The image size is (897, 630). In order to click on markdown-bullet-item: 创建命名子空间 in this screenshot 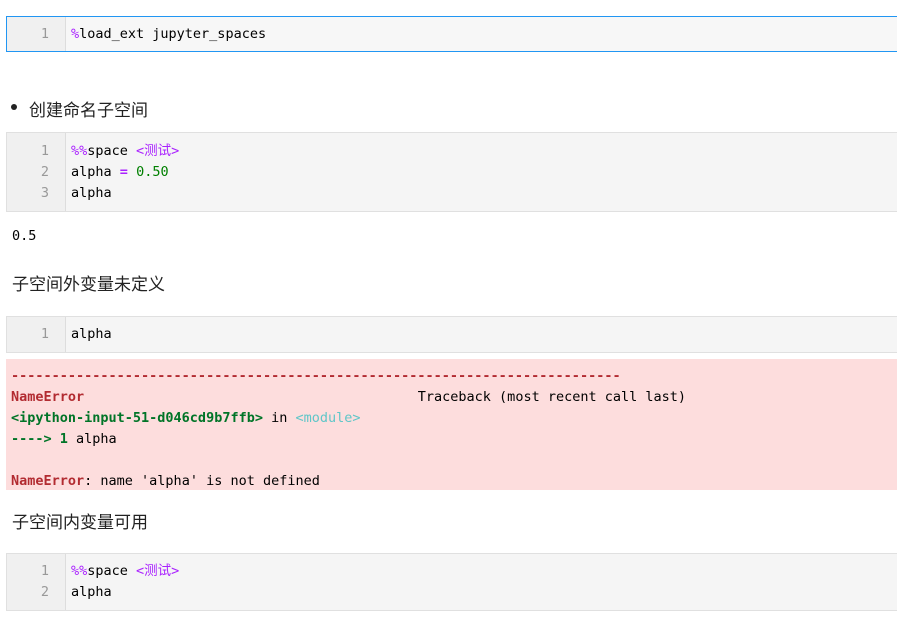, I will do `click(79, 108)`.